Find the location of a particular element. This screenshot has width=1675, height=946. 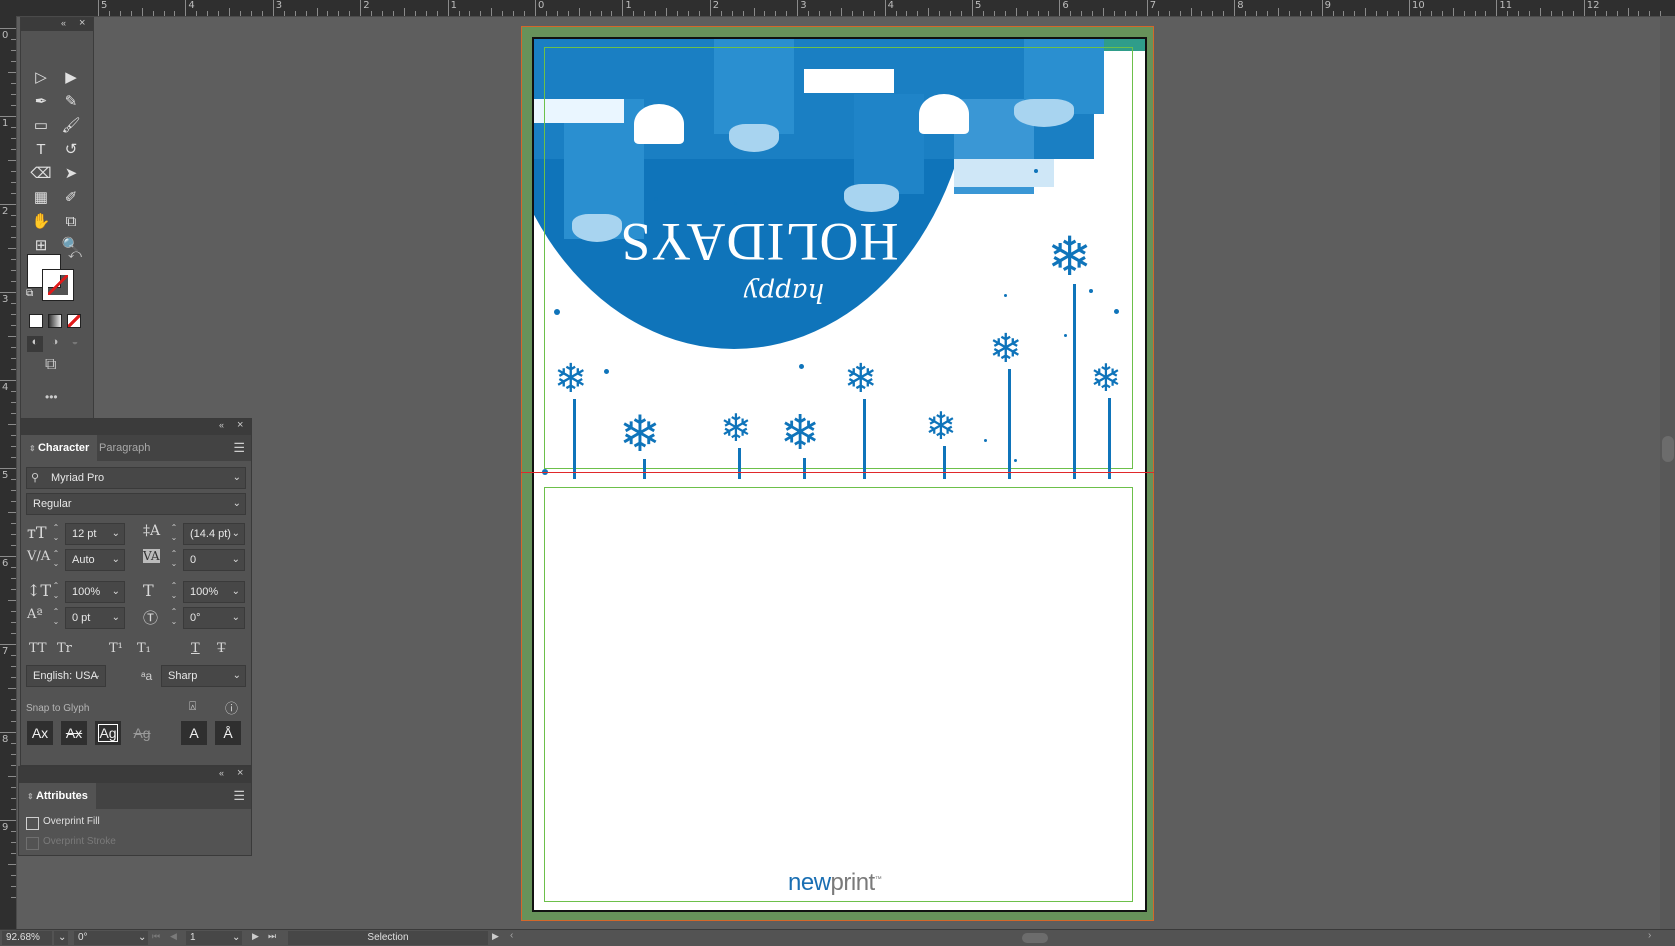

current-tool-status: Selection is located at coordinates (388, 938).